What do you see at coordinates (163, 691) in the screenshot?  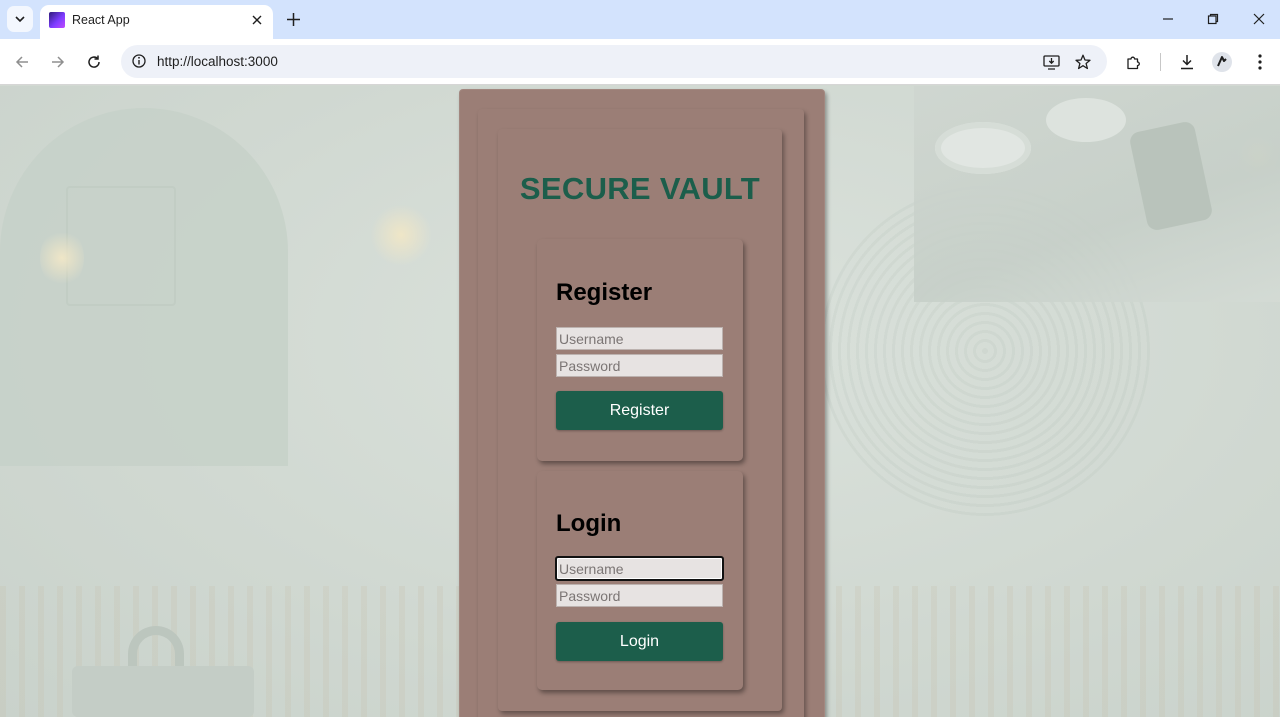 I see `background-padlock` at bounding box center [163, 691].